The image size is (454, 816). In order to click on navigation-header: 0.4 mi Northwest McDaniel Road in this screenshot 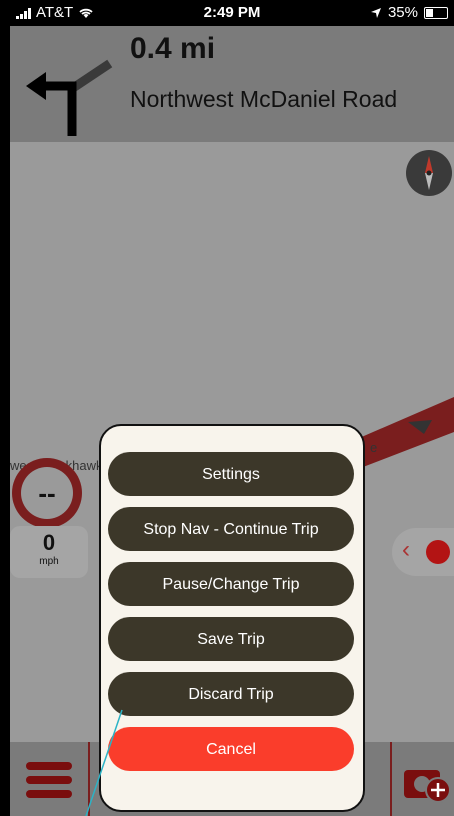, I will do `click(232, 84)`.